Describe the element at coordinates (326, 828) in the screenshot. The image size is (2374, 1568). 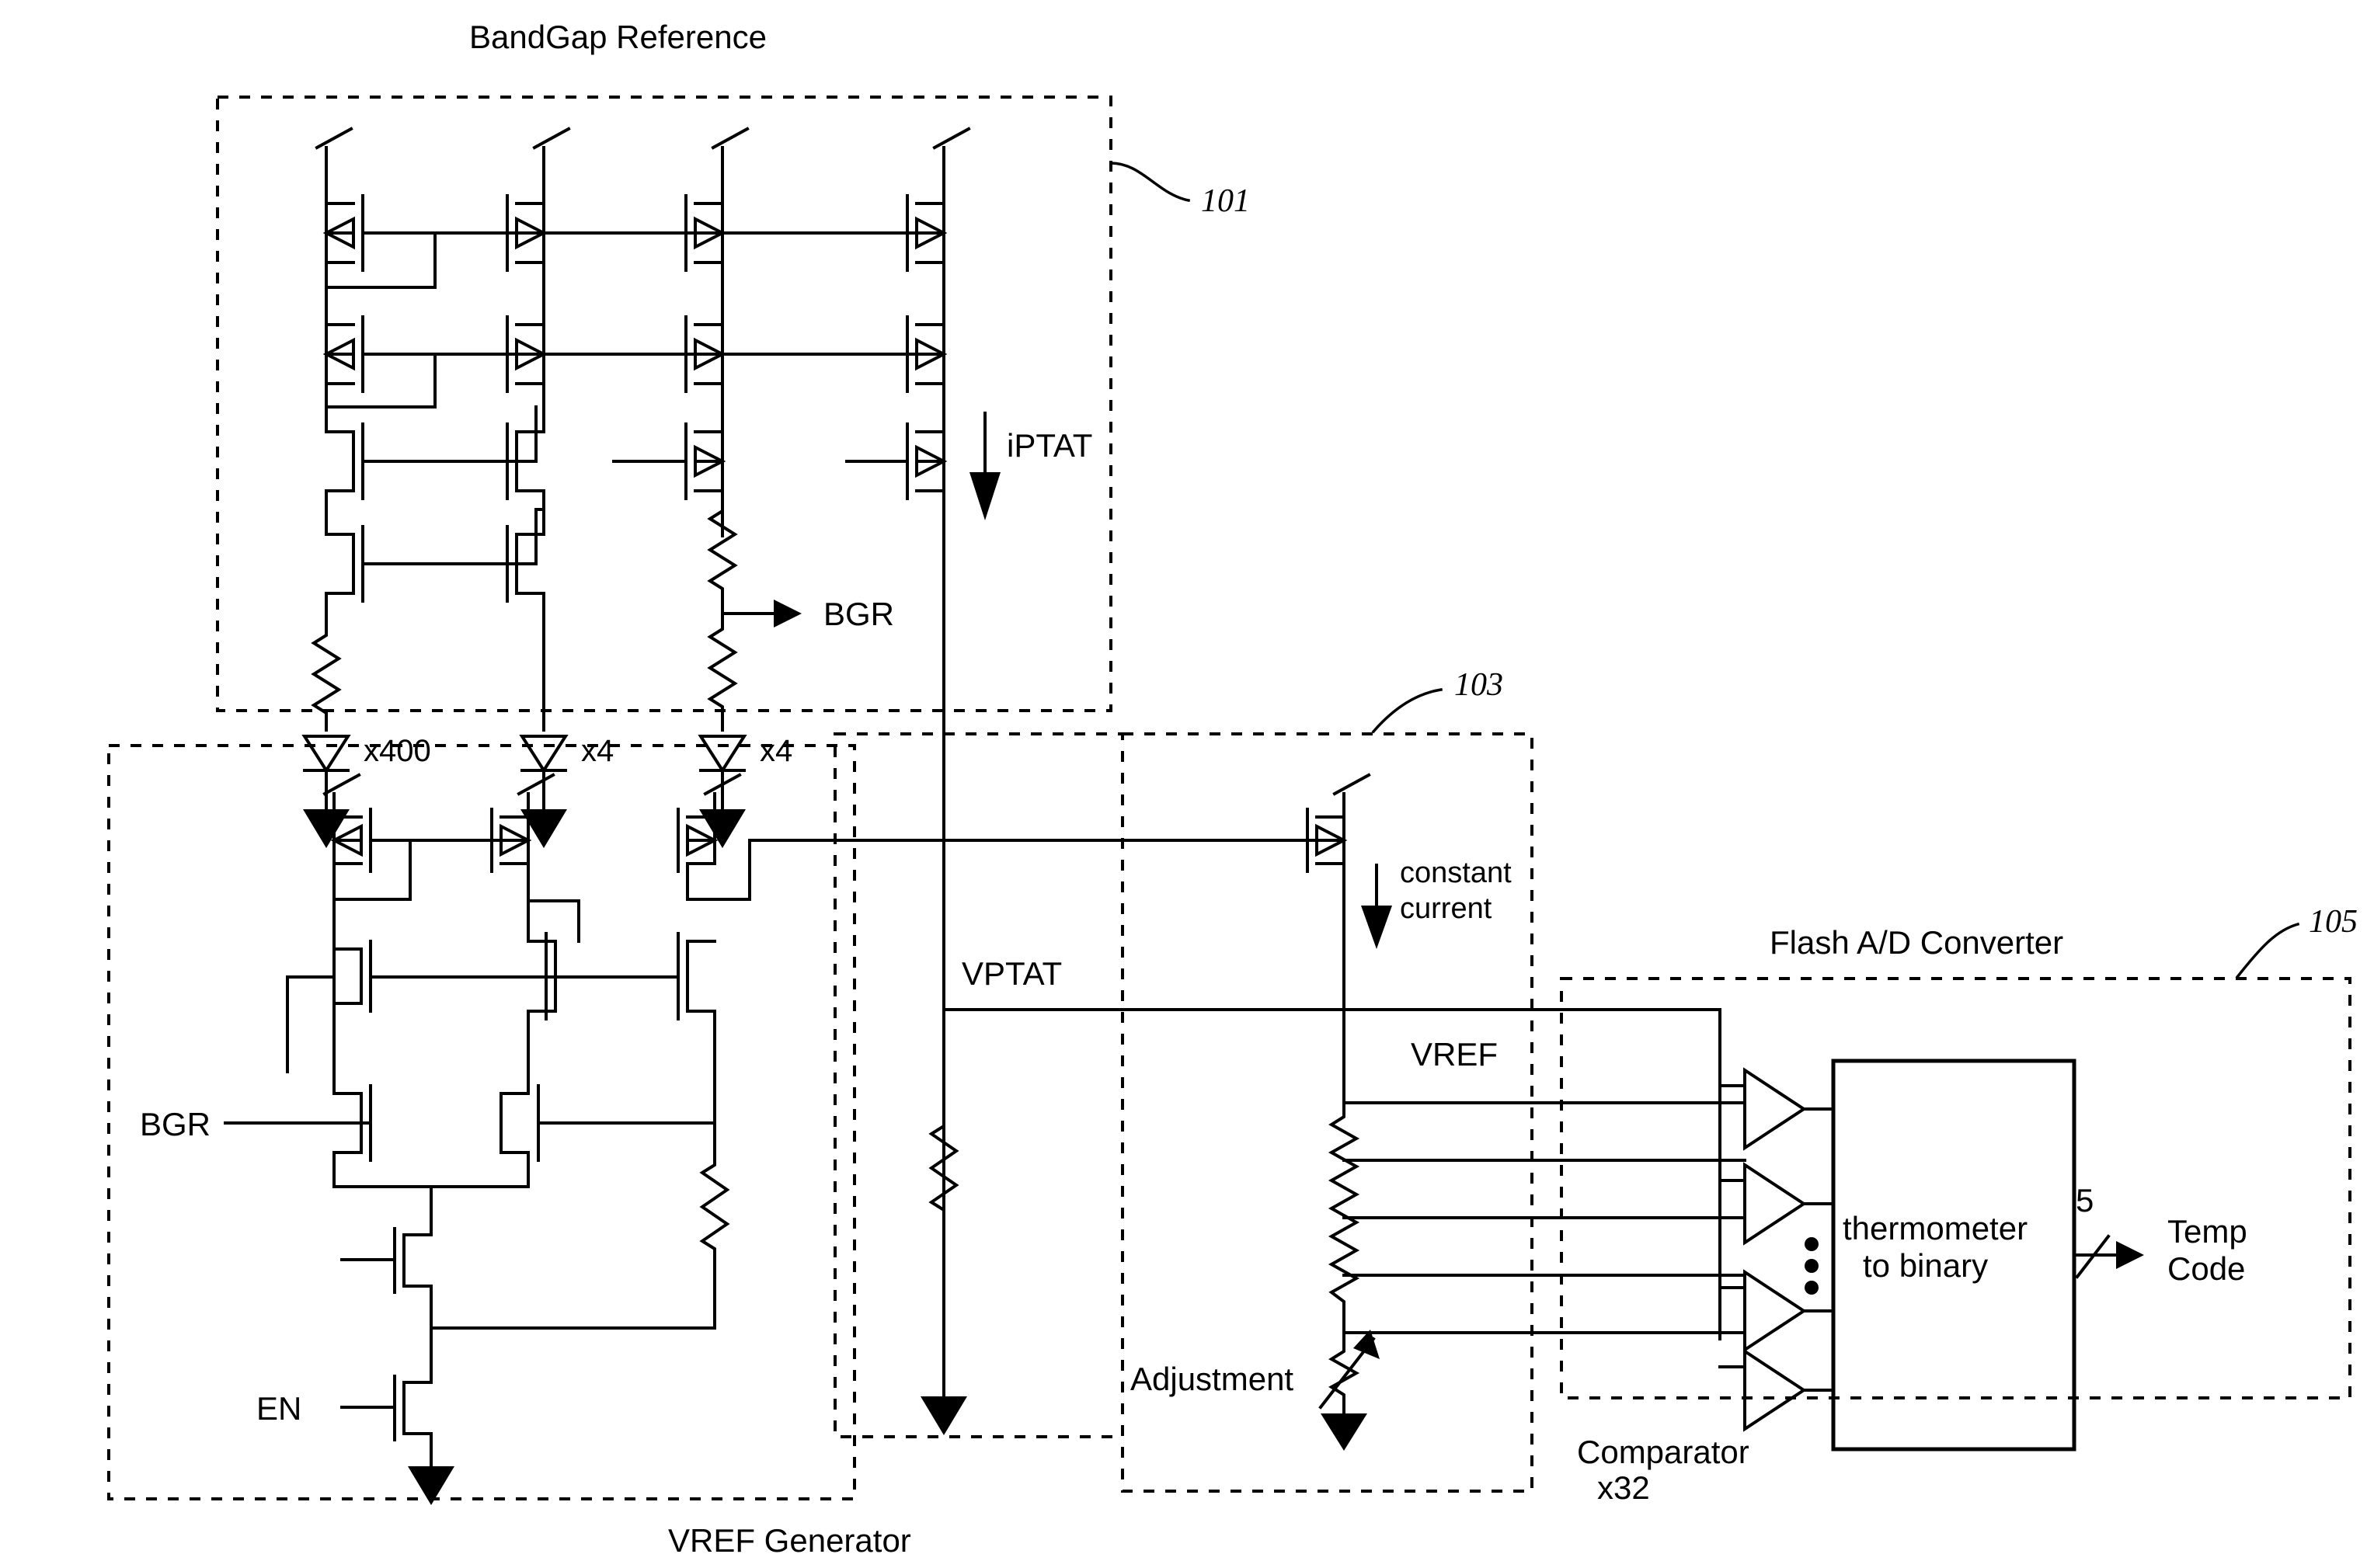
I see `ground-c1` at that location.